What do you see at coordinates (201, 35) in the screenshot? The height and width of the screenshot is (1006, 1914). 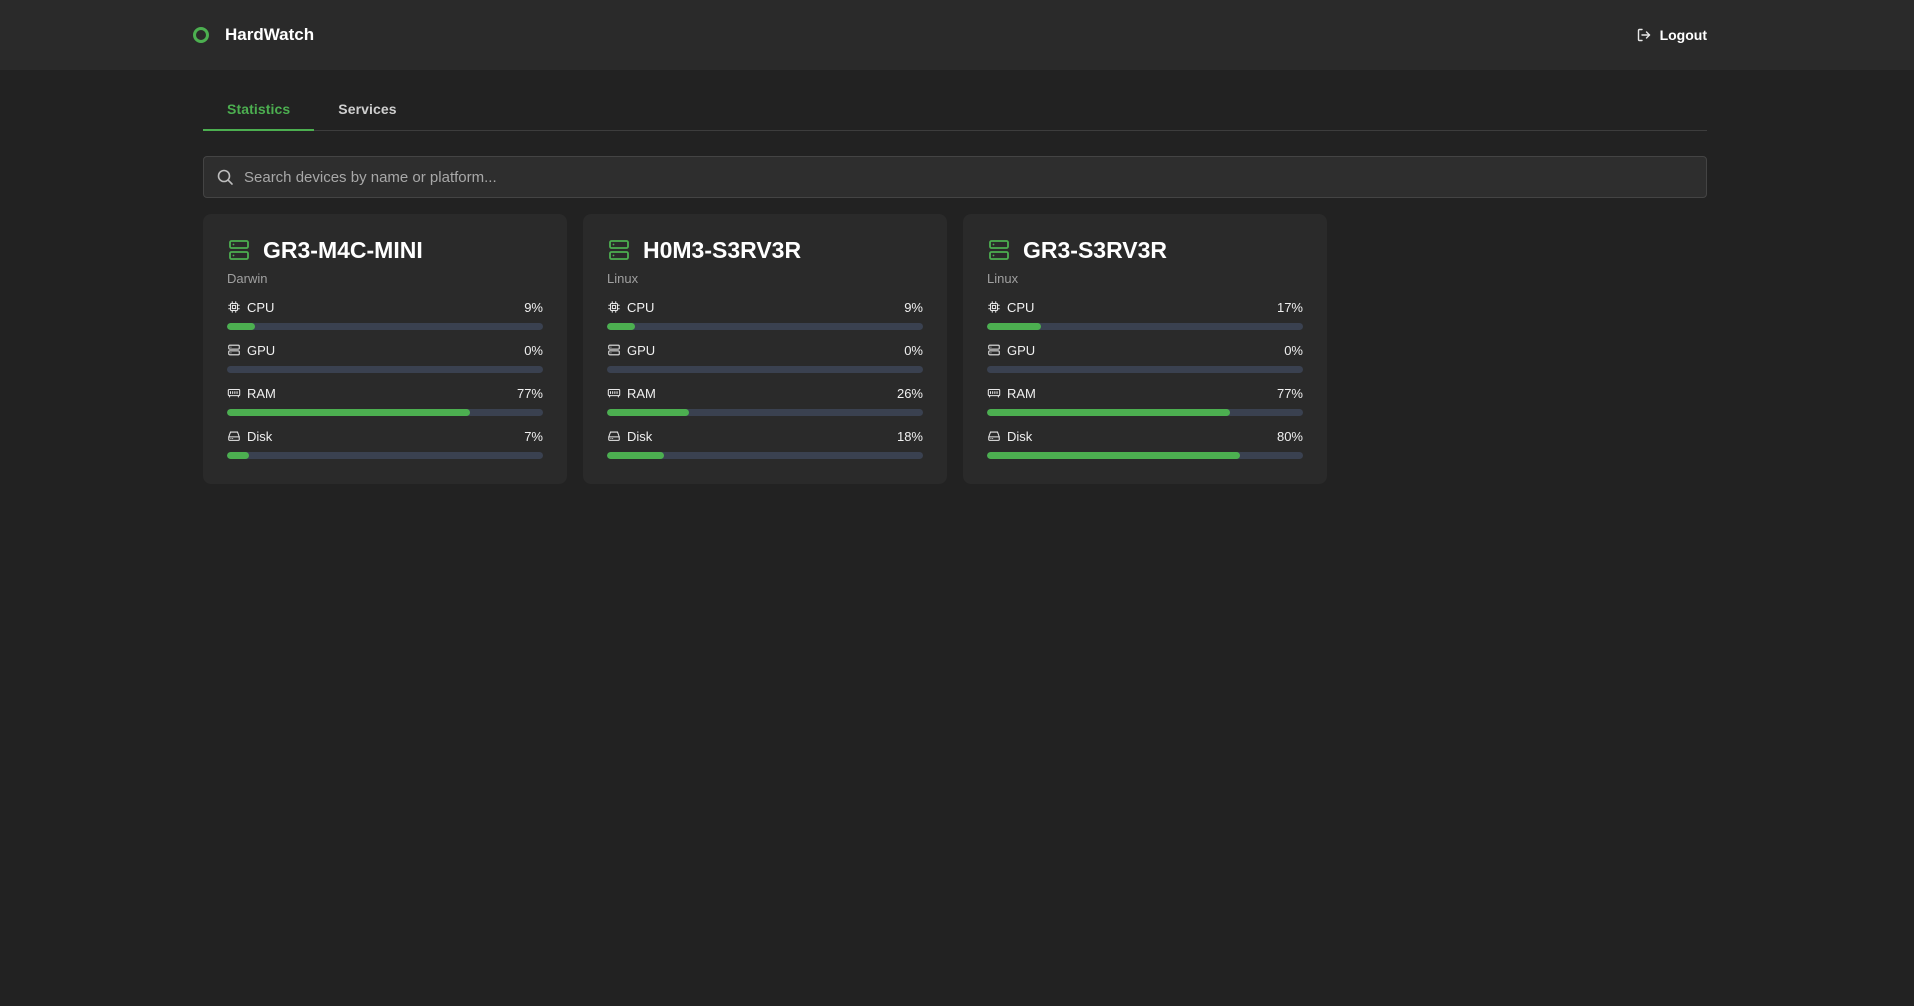 I see `logo-ring-icon` at bounding box center [201, 35].